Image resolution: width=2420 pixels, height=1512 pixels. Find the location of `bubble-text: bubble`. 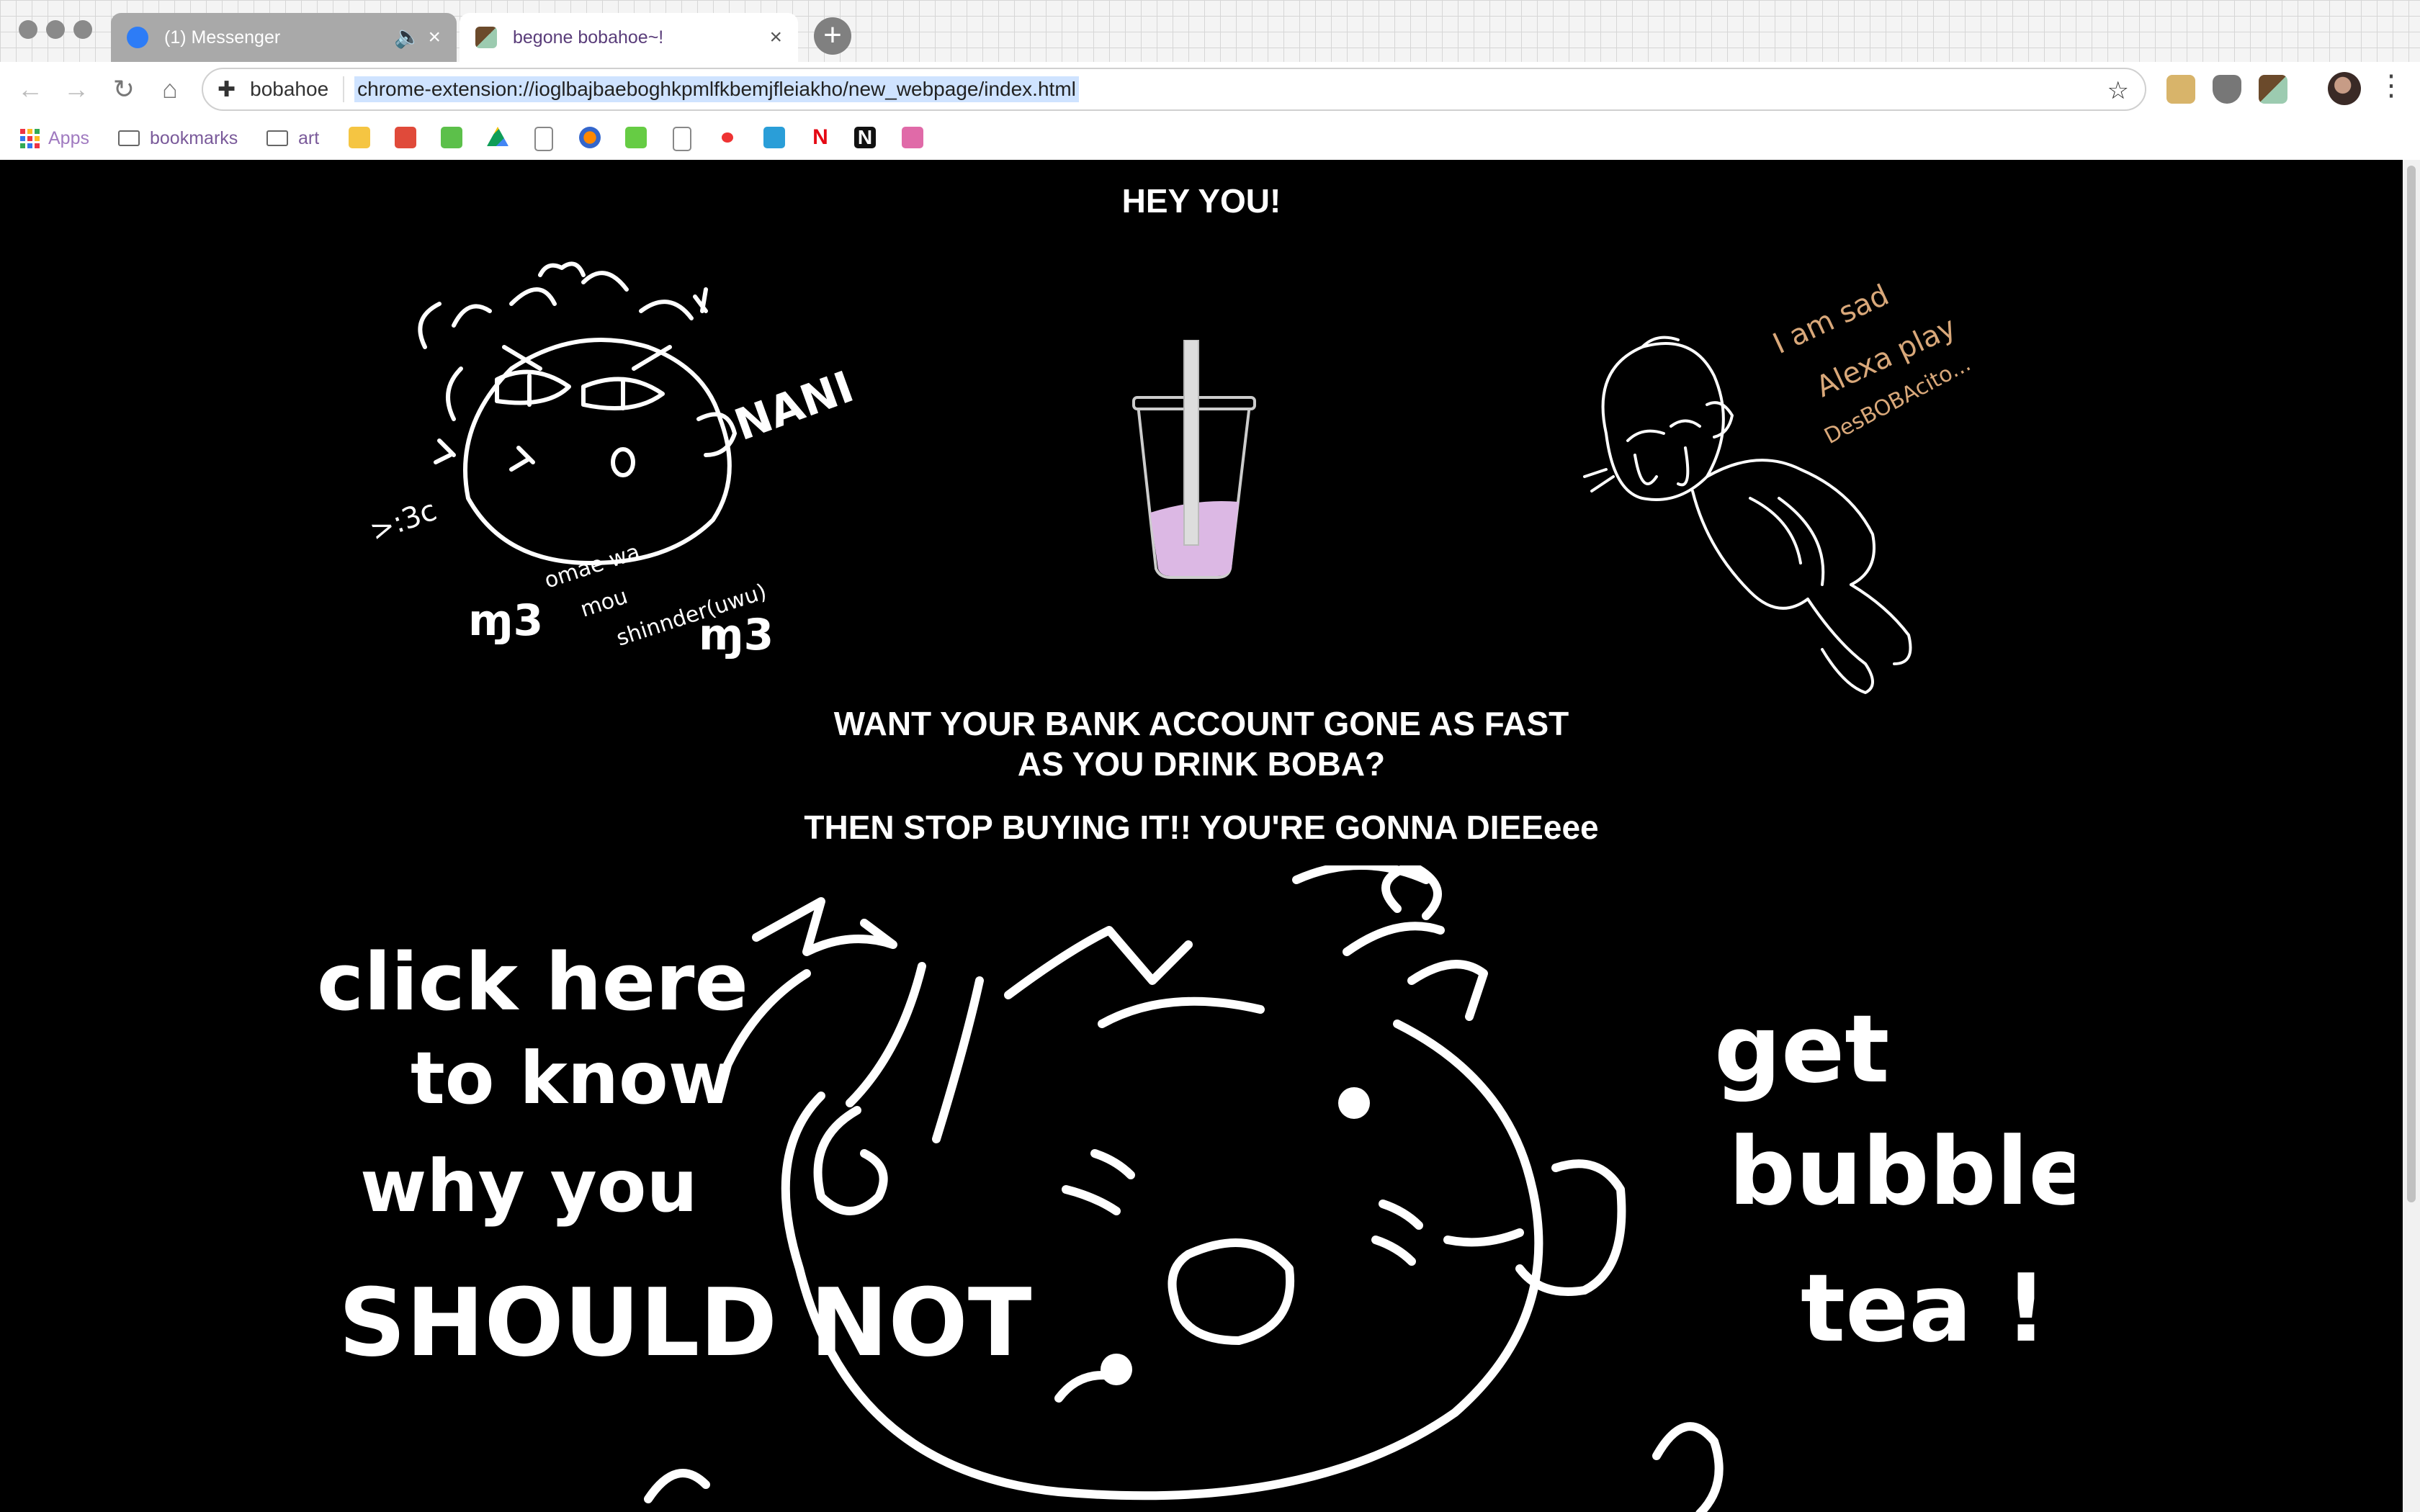

bubble-text: bubble is located at coordinates (1901, 1171).